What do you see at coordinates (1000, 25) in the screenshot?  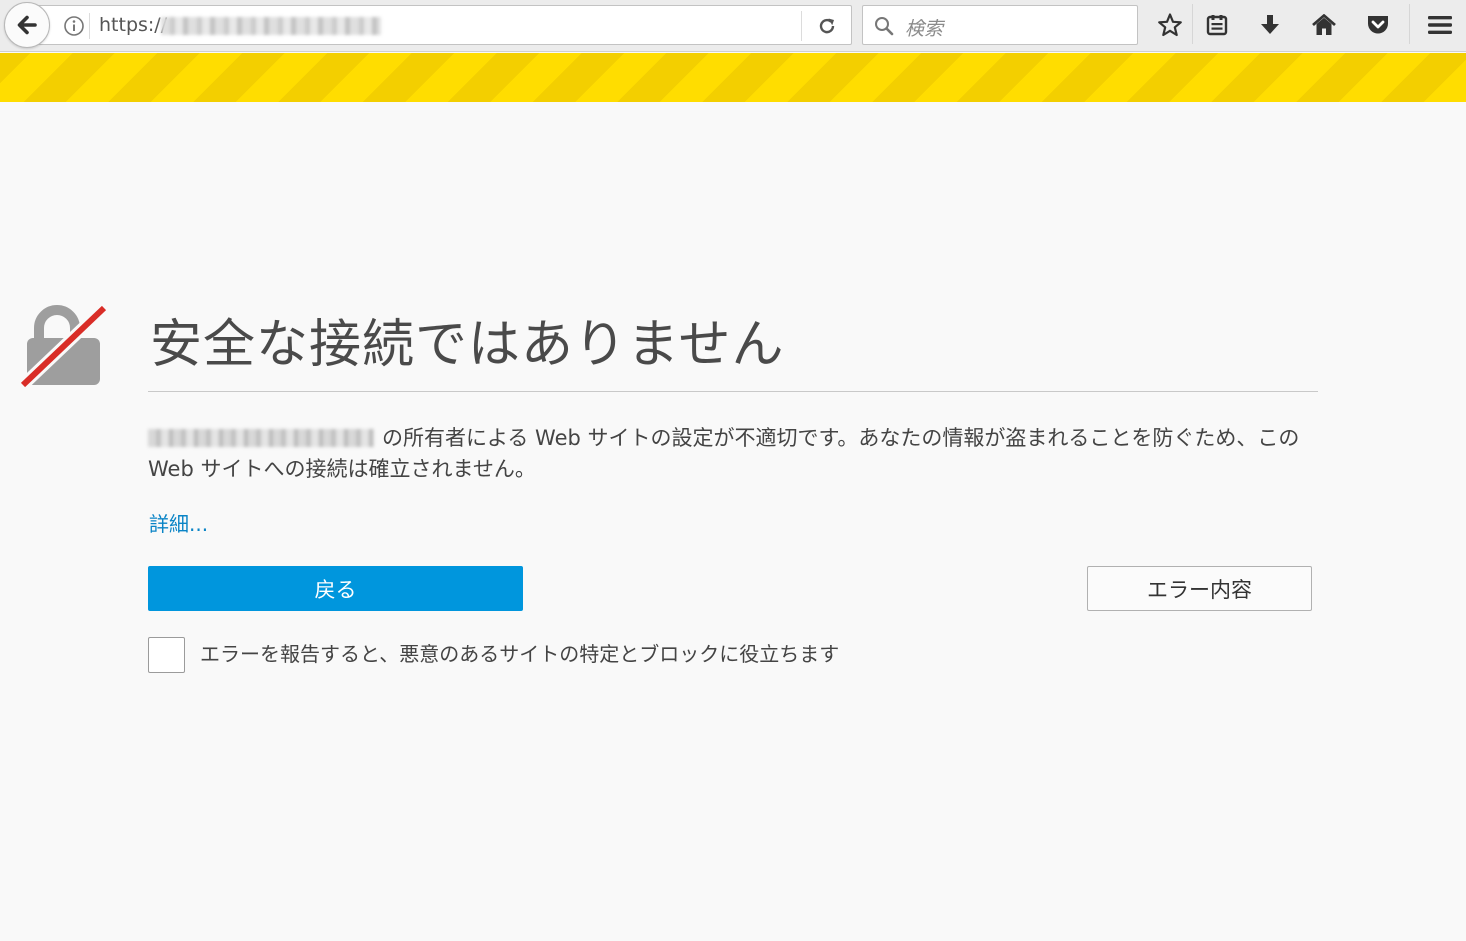 I see `search-bar: 検索` at bounding box center [1000, 25].